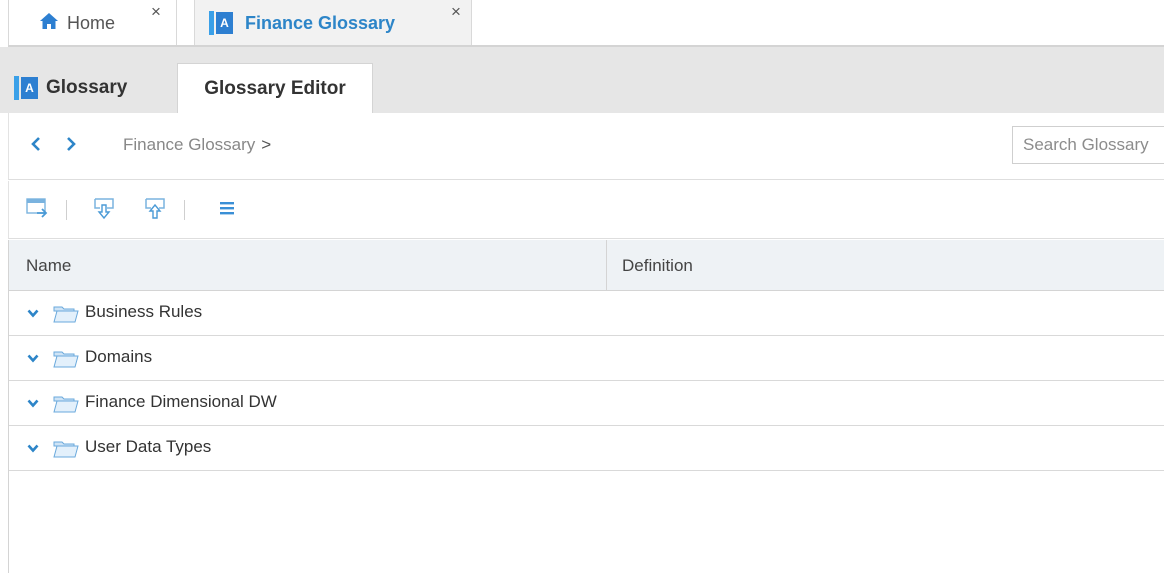  I want to click on table-row: Domains, so click(586, 358).